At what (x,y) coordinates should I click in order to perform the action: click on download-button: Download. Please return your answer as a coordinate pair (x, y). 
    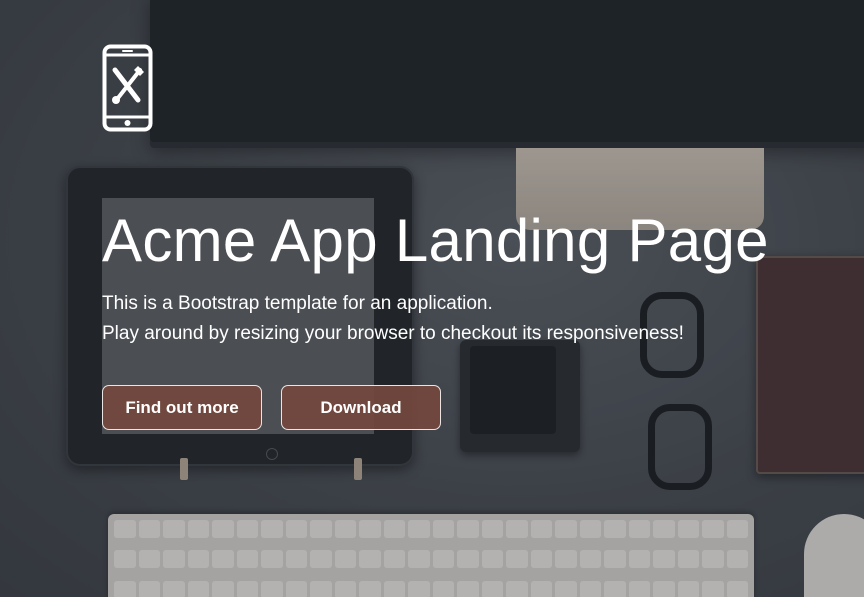
    Looking at the image, I should click on (361, 407).